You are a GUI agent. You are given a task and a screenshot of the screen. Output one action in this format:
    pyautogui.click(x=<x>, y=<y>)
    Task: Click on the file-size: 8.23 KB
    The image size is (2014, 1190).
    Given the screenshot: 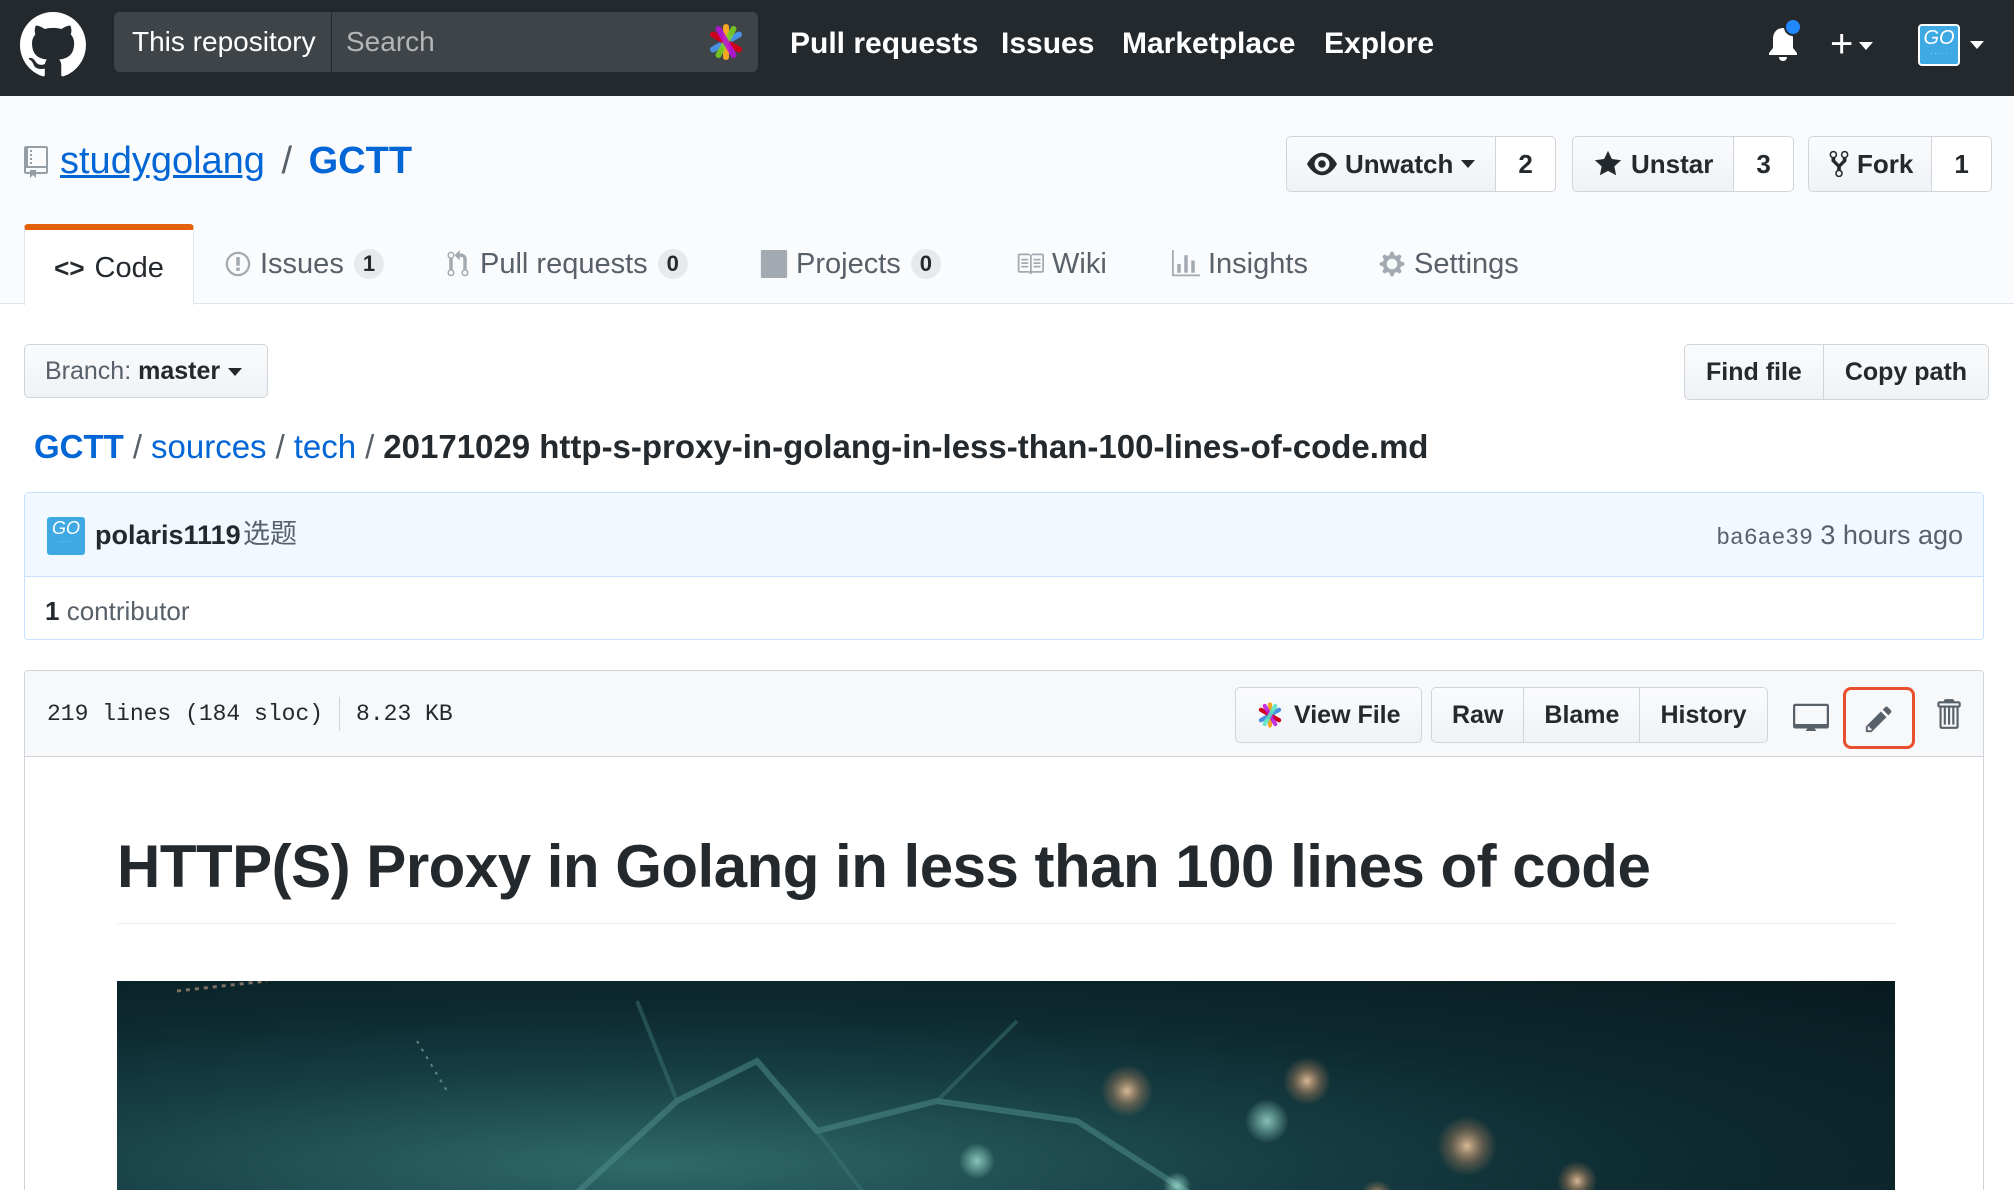 What is the action you would take?
    pyautogui.click(x=404, y=714)
    